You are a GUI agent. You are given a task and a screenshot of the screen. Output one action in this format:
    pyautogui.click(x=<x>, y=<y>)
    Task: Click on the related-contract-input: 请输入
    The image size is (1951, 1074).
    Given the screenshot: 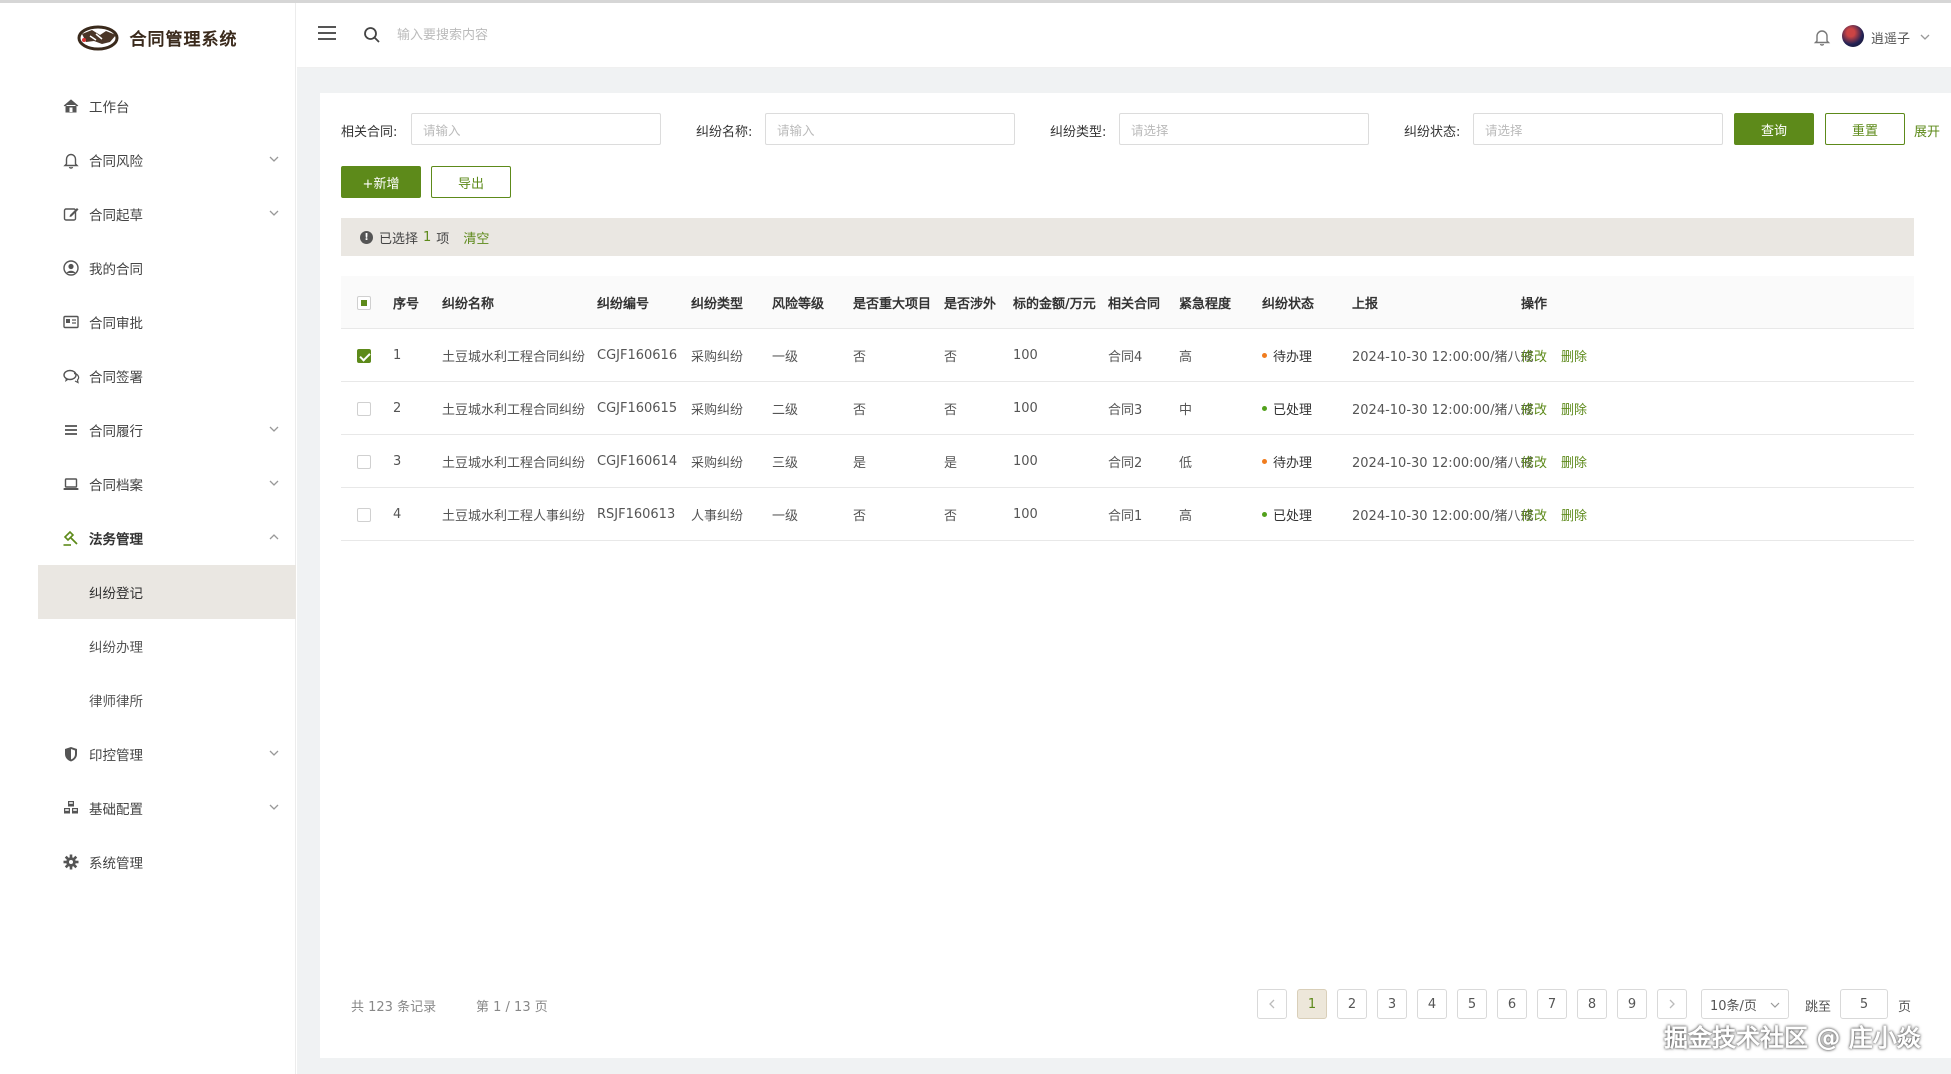 What is the action you would take?
    pyautogui.click(x=536, y=129)
    